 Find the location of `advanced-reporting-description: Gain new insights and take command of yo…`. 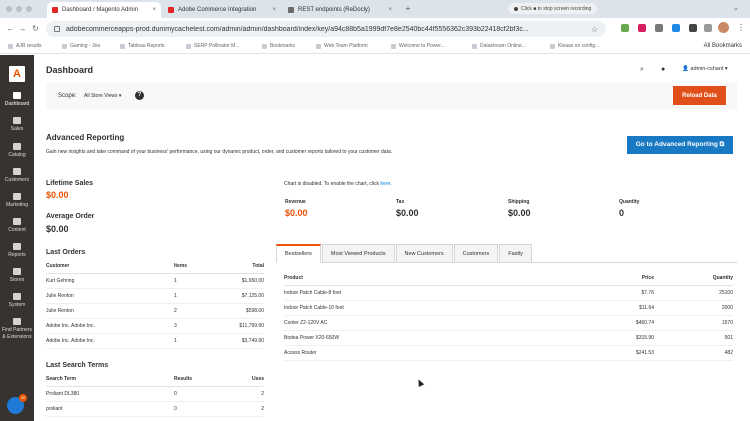

advanced-reporting-description: Gain new insights and take command of yo… is located at coordinates (219, 152).